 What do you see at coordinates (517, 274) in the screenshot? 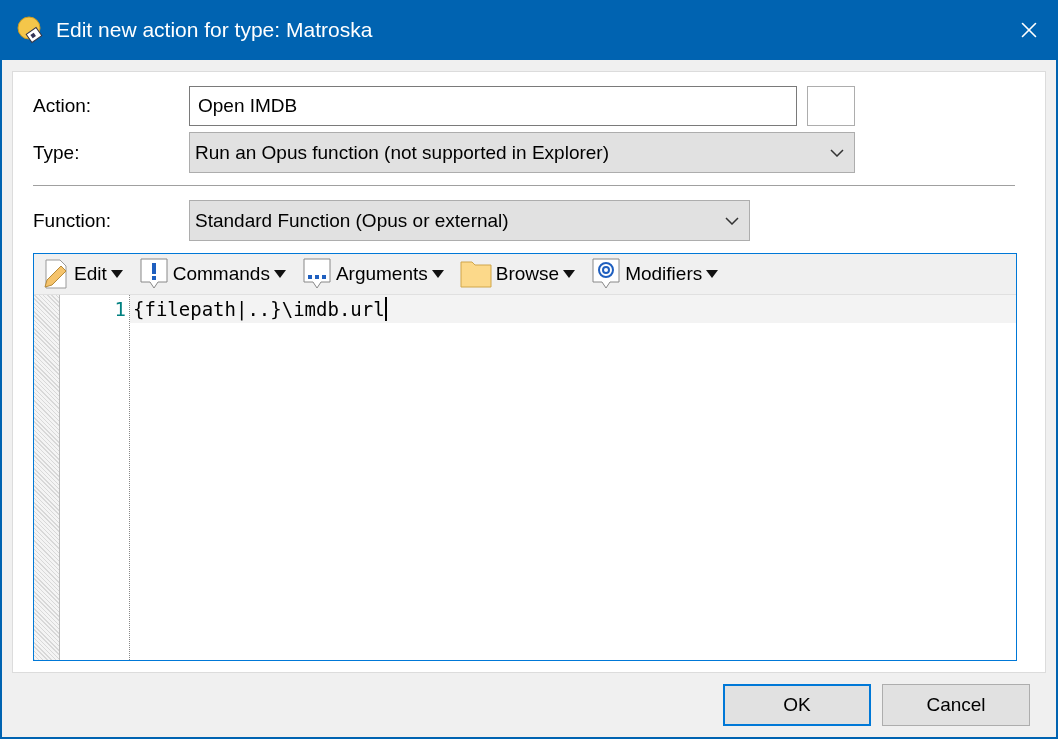
I see `toolbar-menu-button: Browse` at bounding box center [517, 274].